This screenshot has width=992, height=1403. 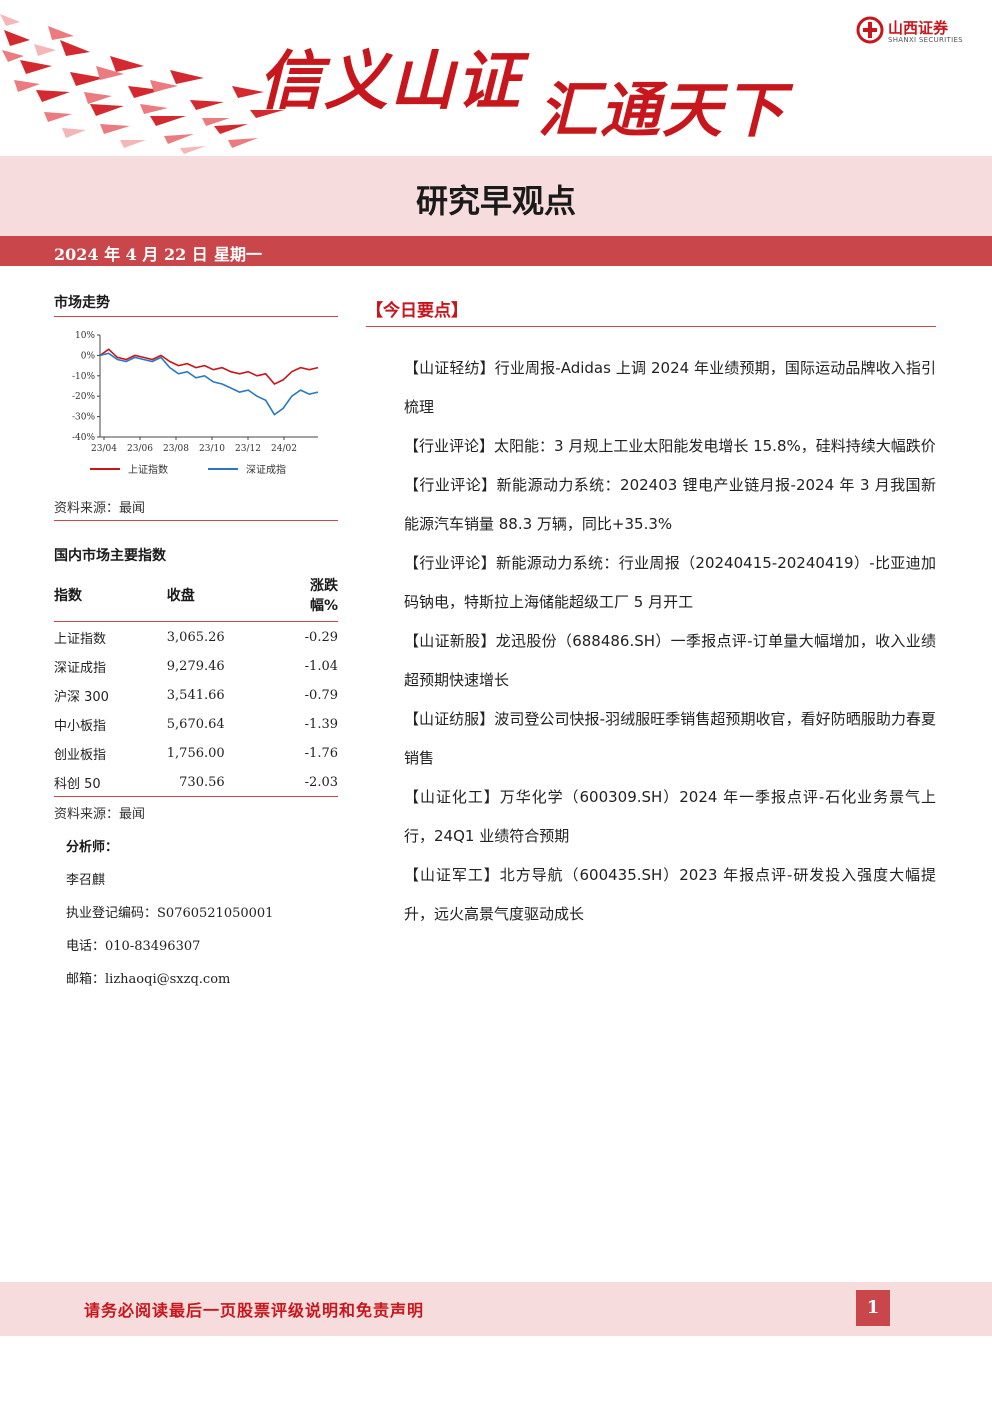 I want to click on analyst-heading: 分析师：, so click(x=92, y=847).